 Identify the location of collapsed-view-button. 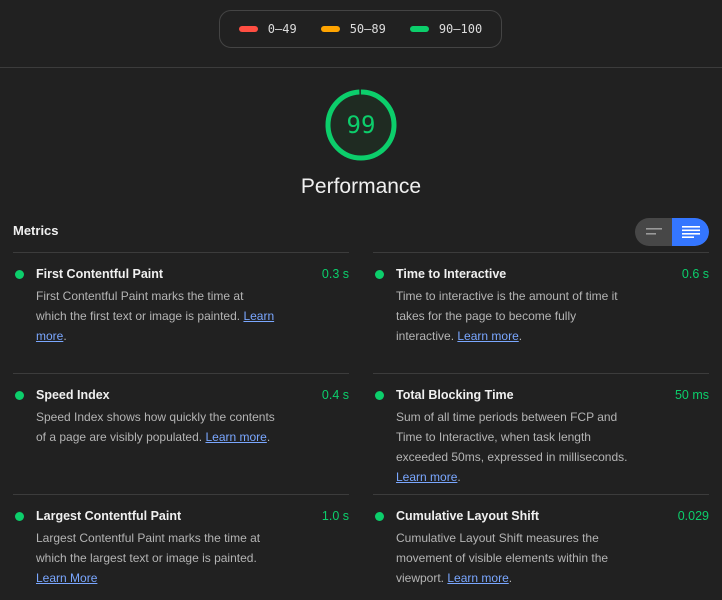
(653, 232).